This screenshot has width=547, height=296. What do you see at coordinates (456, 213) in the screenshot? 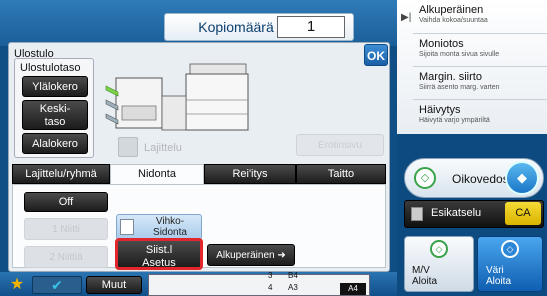
I see `preview-label: Esikatselu` at bounding box center [456, 213].